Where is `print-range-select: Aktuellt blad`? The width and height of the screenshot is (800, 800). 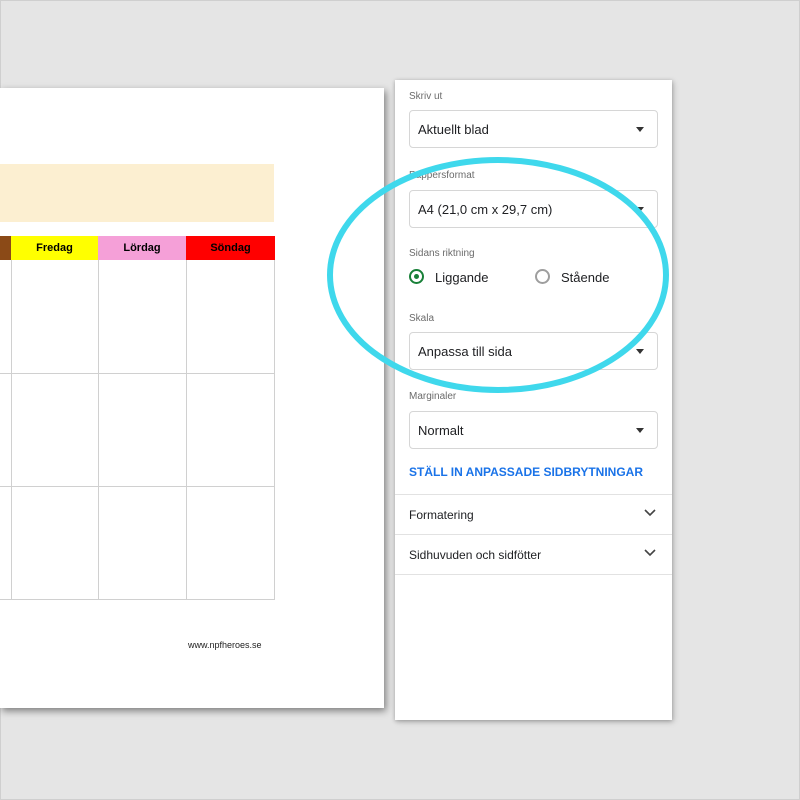
print-range-select: Aktuellt blad is located at coordinates (533, 129).